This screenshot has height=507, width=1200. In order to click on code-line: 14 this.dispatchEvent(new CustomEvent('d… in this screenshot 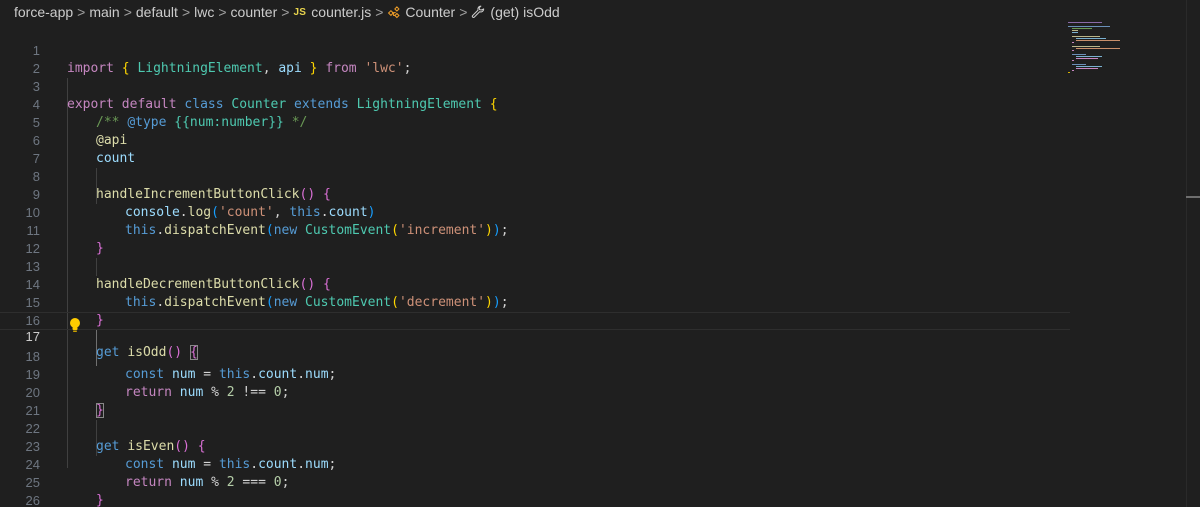, I will do `click(535, 284)`.